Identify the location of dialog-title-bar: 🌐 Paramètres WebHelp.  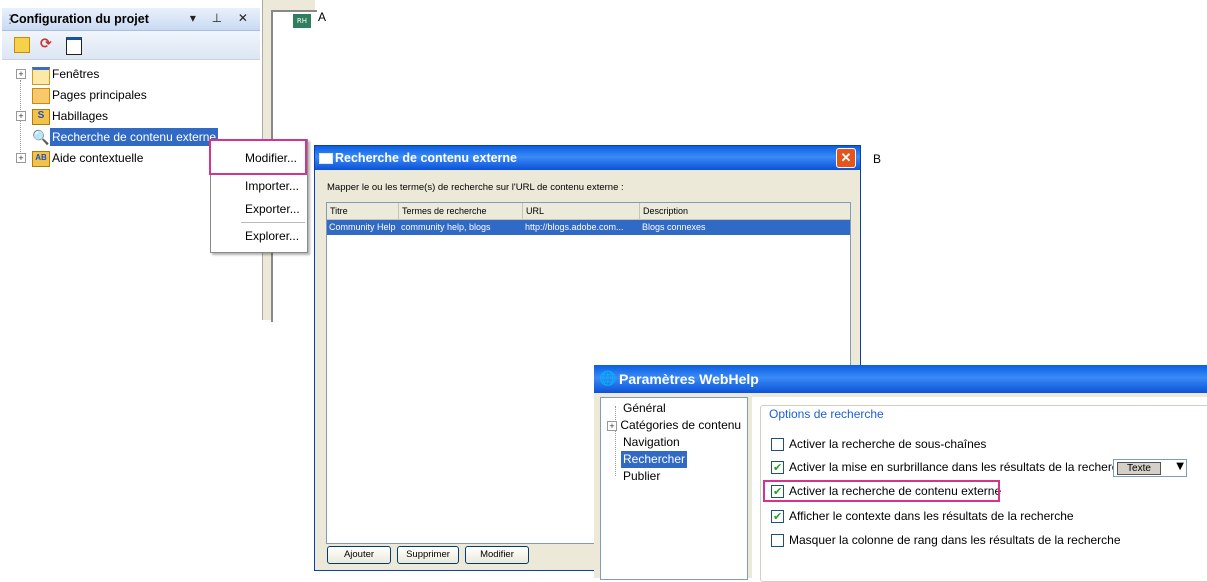
(900, 379).